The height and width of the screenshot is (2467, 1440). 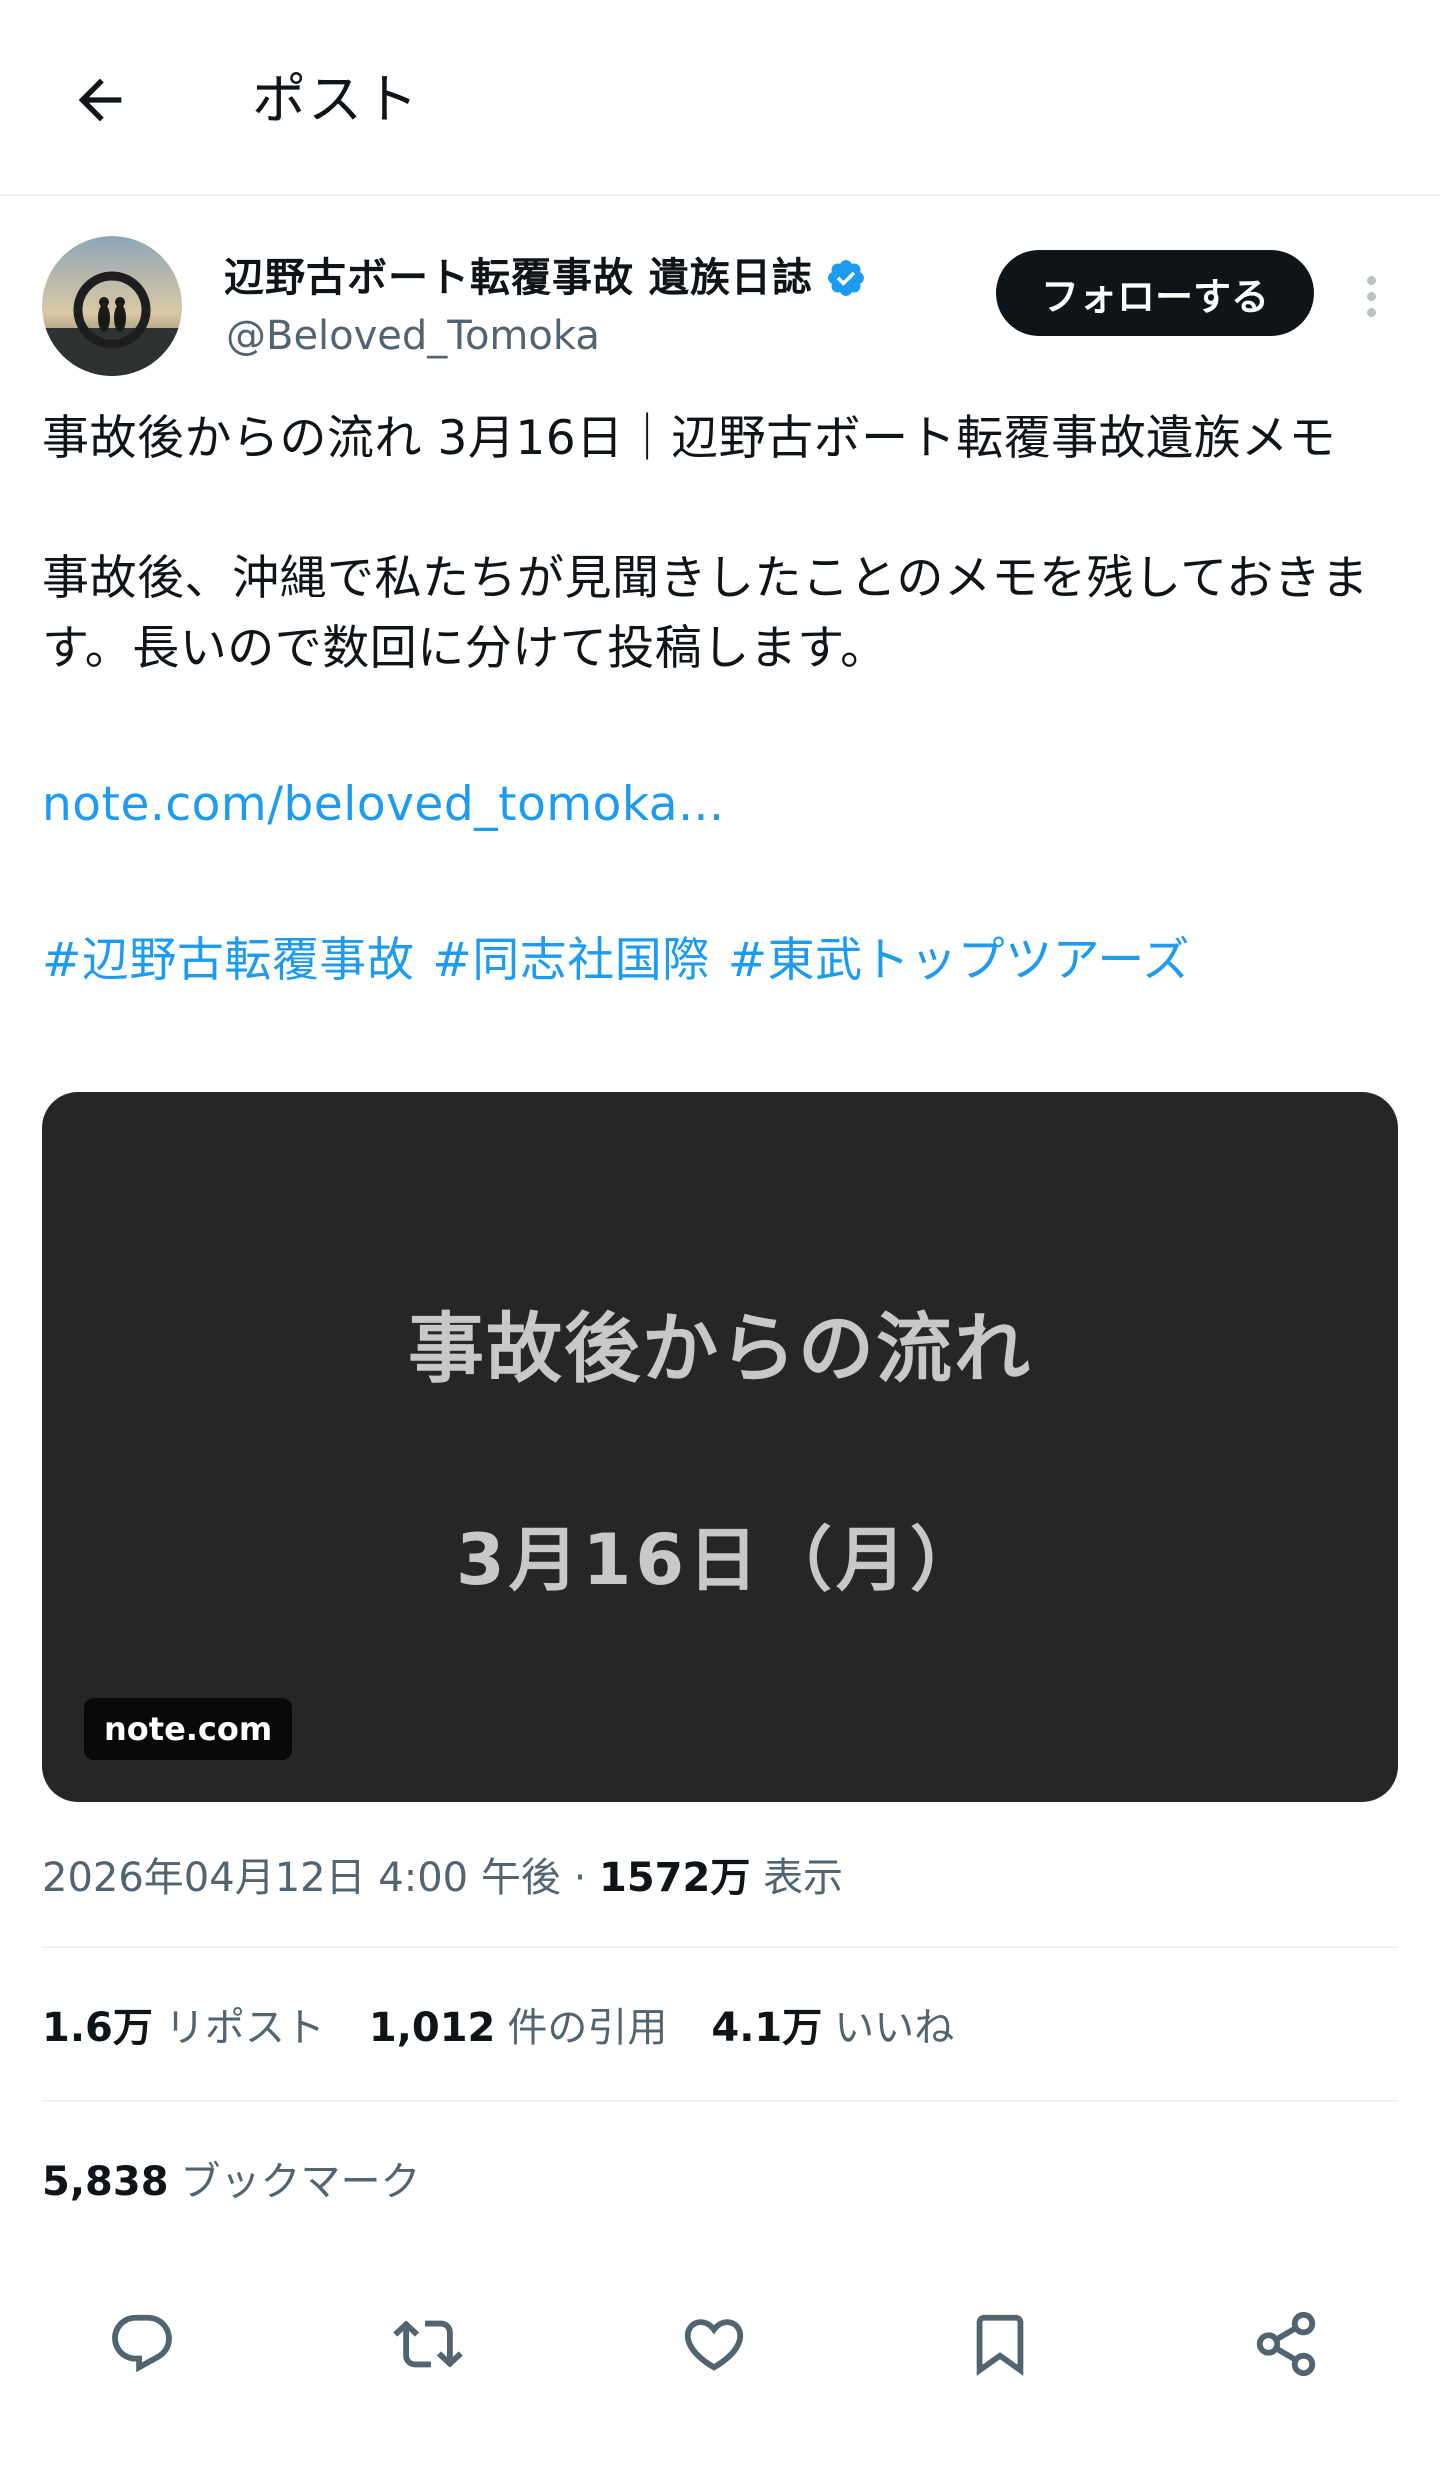 I want to click on author-row: 辺野古ボート転覆事故 遺族日誌 @Beloved_Tomoka フォローする, so click(x=720, y=311).